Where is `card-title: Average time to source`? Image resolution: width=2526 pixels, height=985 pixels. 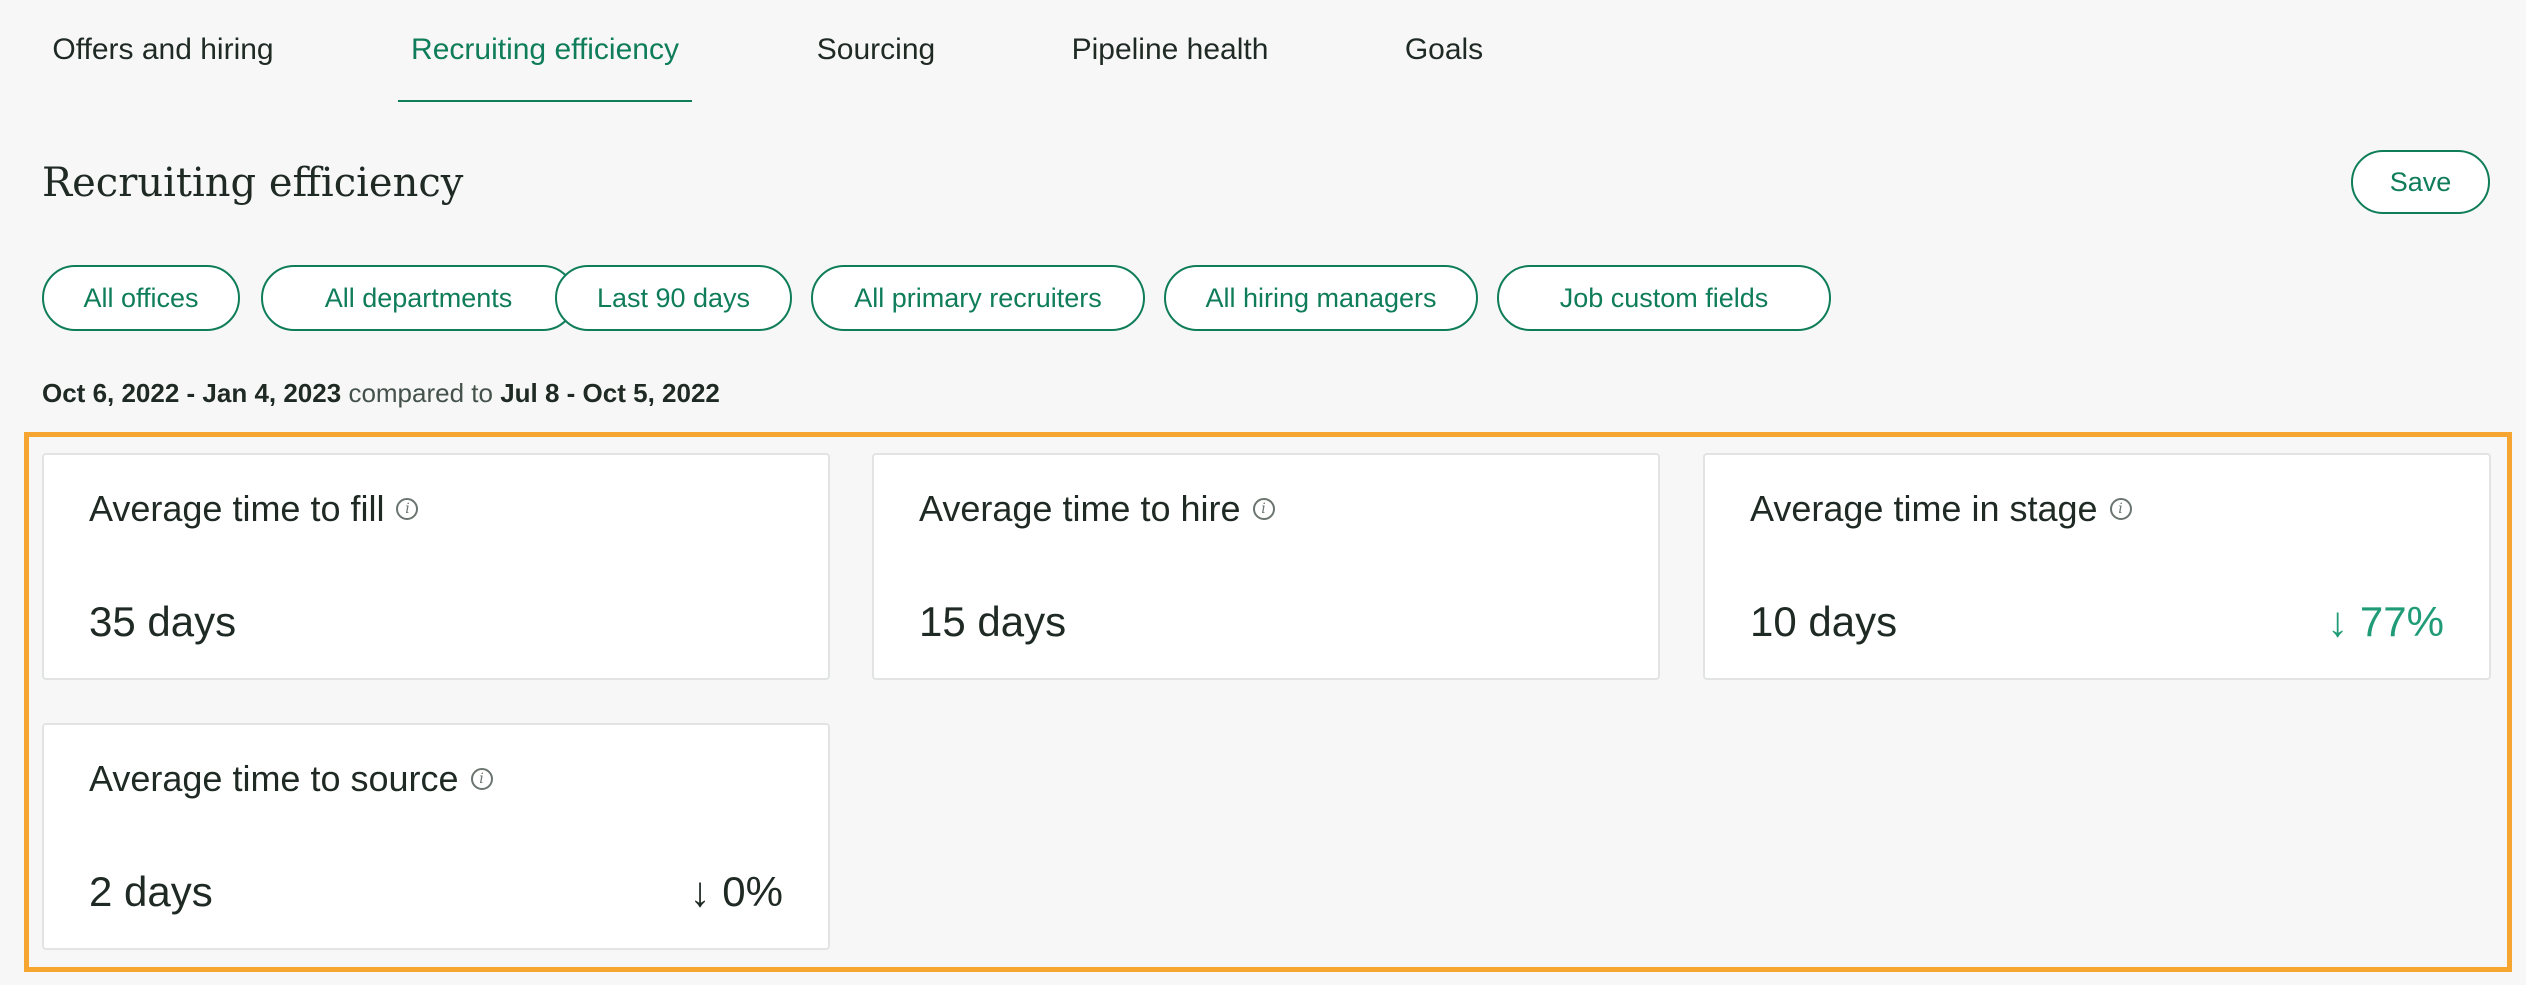 card-title: Average time to source is located at coordinates (274, 778).